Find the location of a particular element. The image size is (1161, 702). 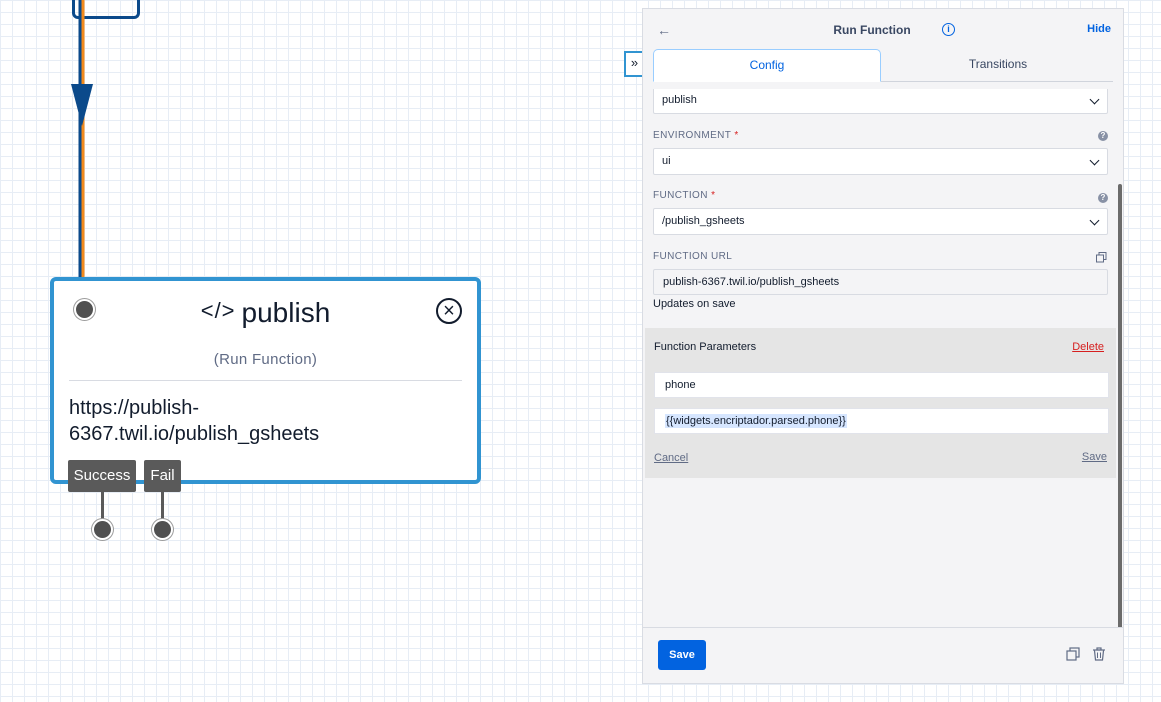

environment-label: ENVIRONMENT * is located at coordinates (696, 135).